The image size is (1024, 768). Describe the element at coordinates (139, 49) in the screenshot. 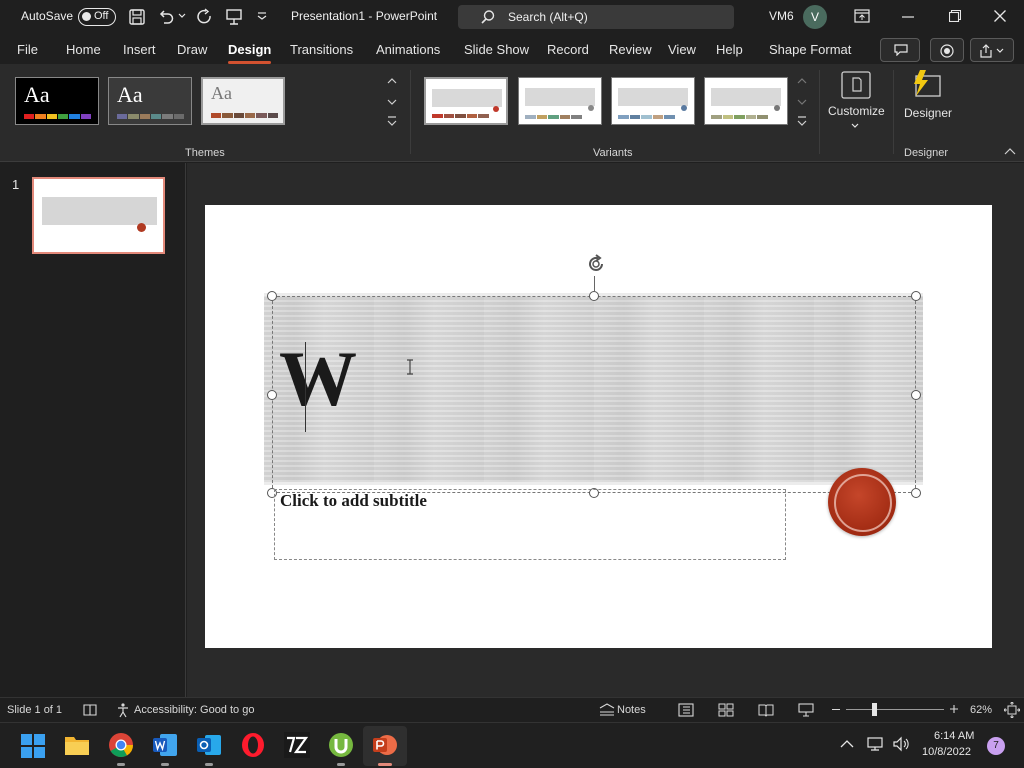

I see `tab-insert: Insert` at that location.